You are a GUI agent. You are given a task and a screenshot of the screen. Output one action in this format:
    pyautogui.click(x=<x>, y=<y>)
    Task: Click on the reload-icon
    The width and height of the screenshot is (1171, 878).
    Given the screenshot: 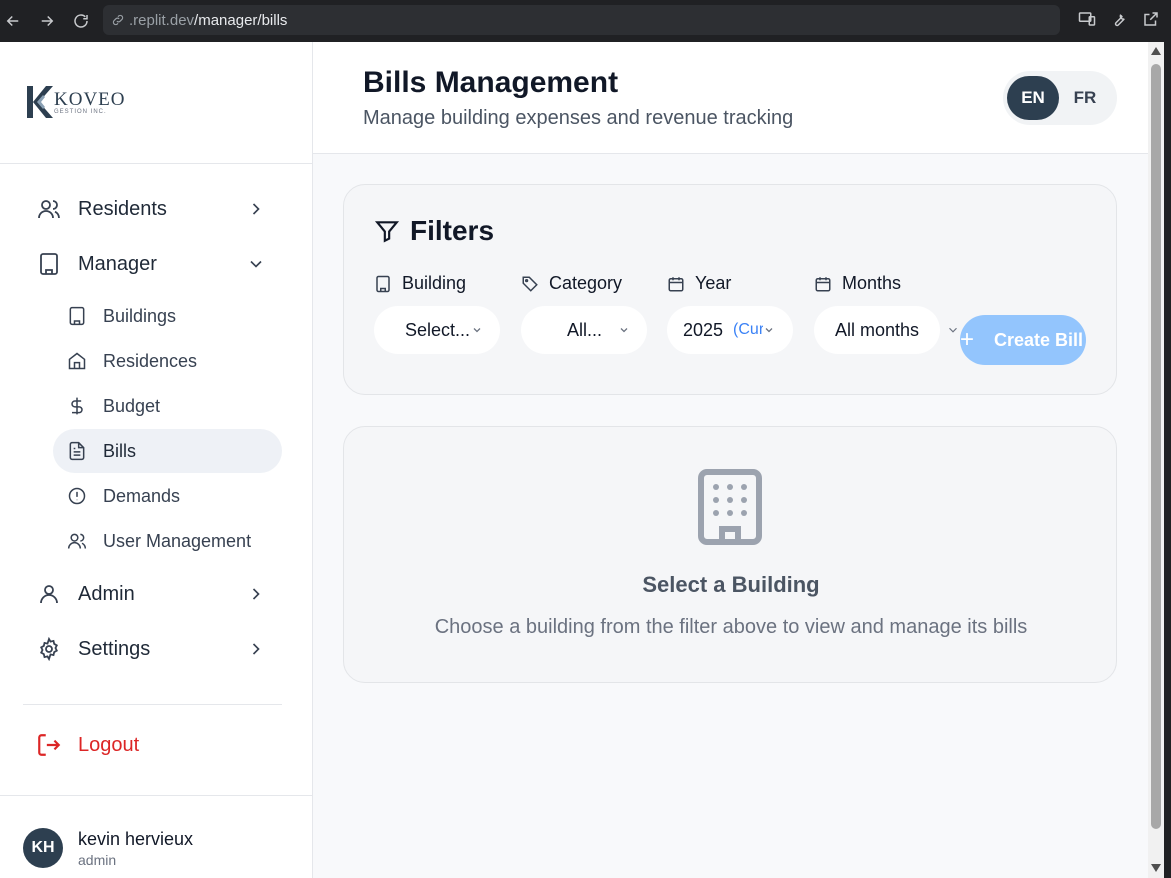 What is the action you would take?
    pyautogui.click(x=81, y=21)
    